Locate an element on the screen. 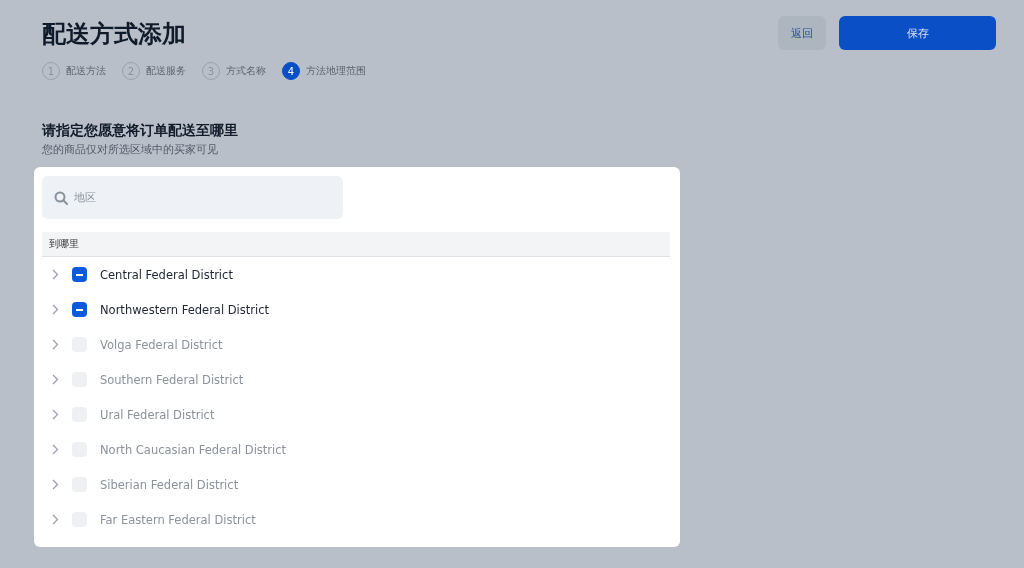 This screenshot has width=1024, height=568. section-subtitle: 您的商品仅对所选区域中的买家可见 is located at coordinates (130, 149).